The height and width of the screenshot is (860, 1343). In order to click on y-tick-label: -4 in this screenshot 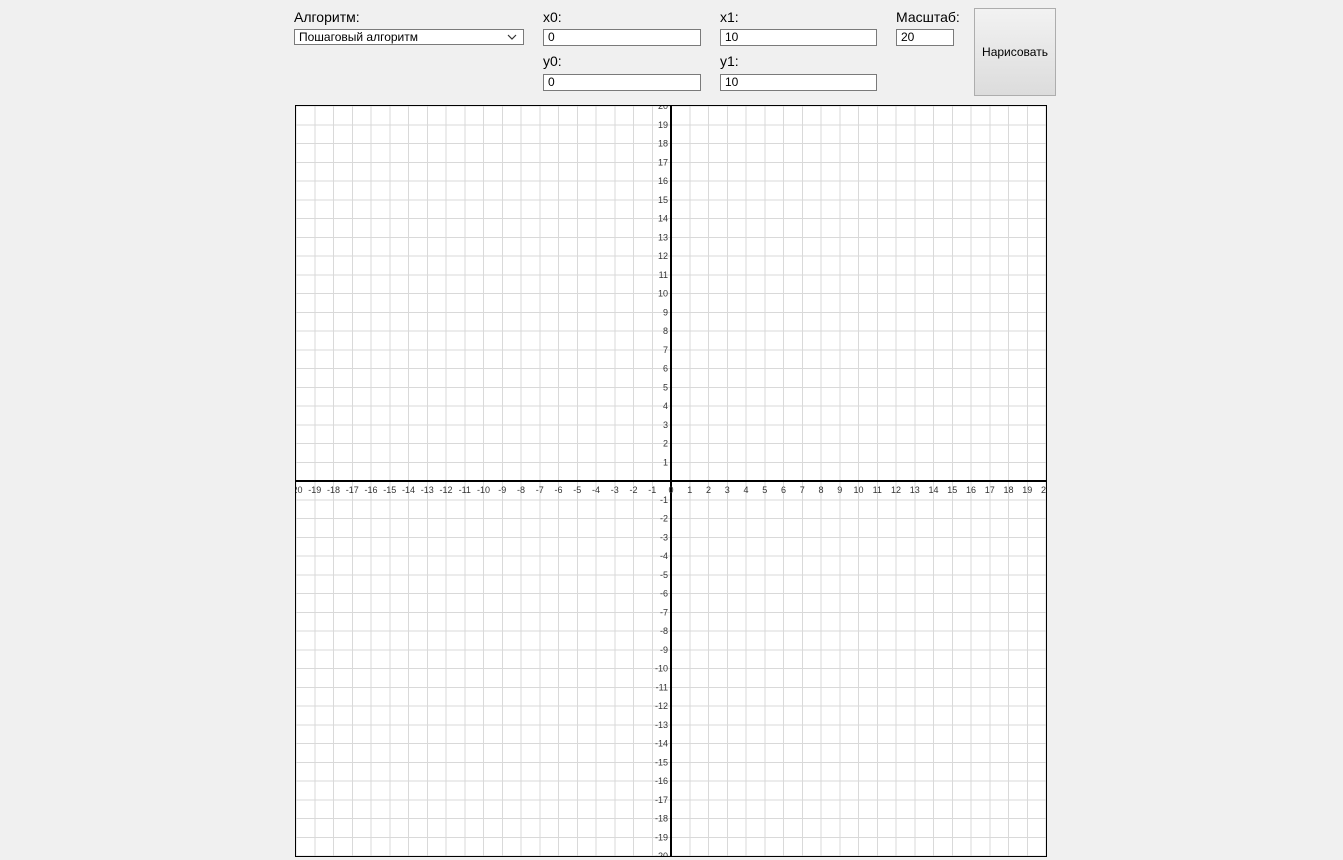, I will do `click(664, 556)`.